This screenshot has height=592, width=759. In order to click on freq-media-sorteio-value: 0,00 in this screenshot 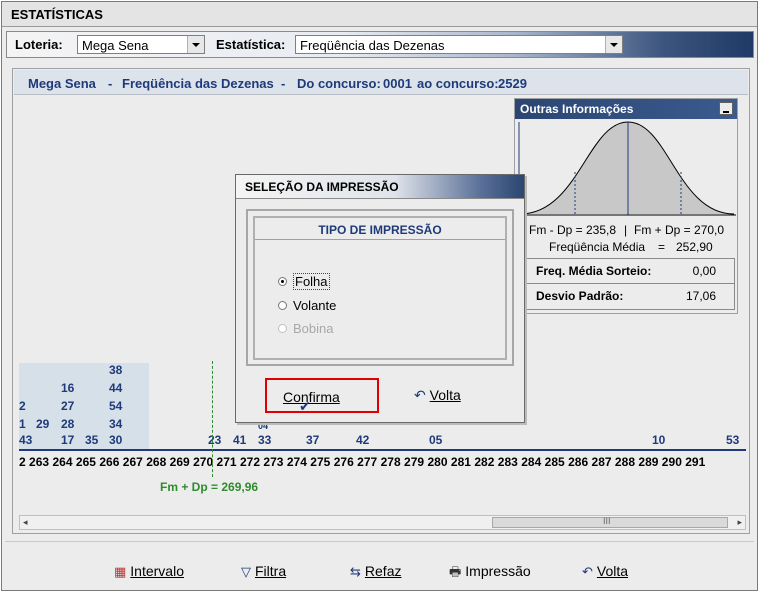, I will do `click(704, 271)`.